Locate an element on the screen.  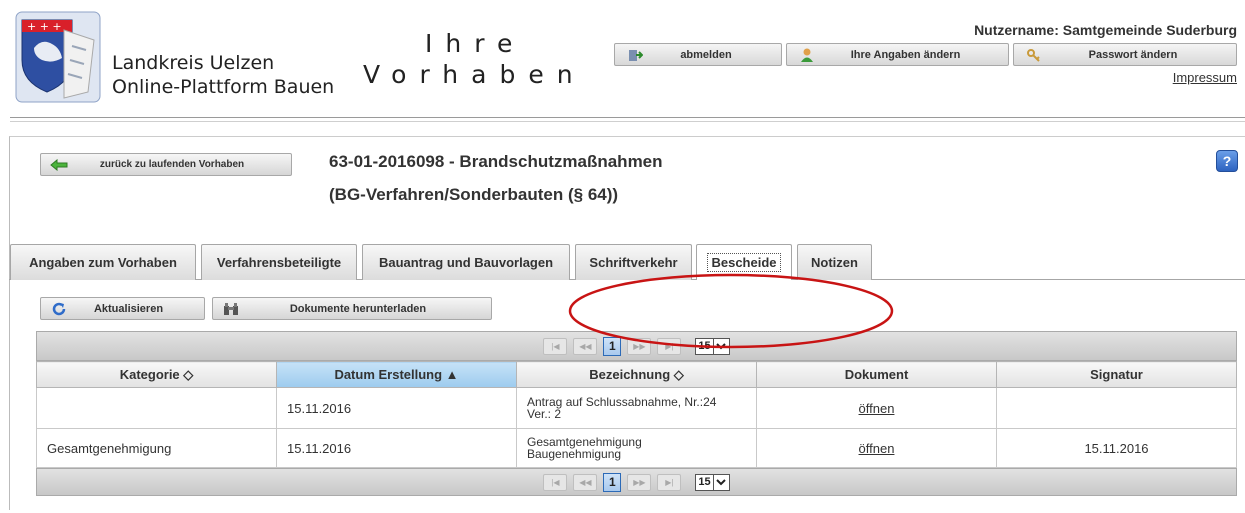
tab-label: Verfahrensbeteiligte is located at coordinates (279, 262).